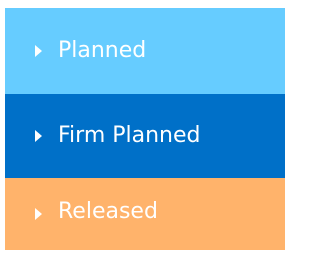 This screenshot has height=254, width=320. Describe the element at coordinates (129, 135) in the screenshot. I see `status-label-firm-planned: Firm Planned` at that location.